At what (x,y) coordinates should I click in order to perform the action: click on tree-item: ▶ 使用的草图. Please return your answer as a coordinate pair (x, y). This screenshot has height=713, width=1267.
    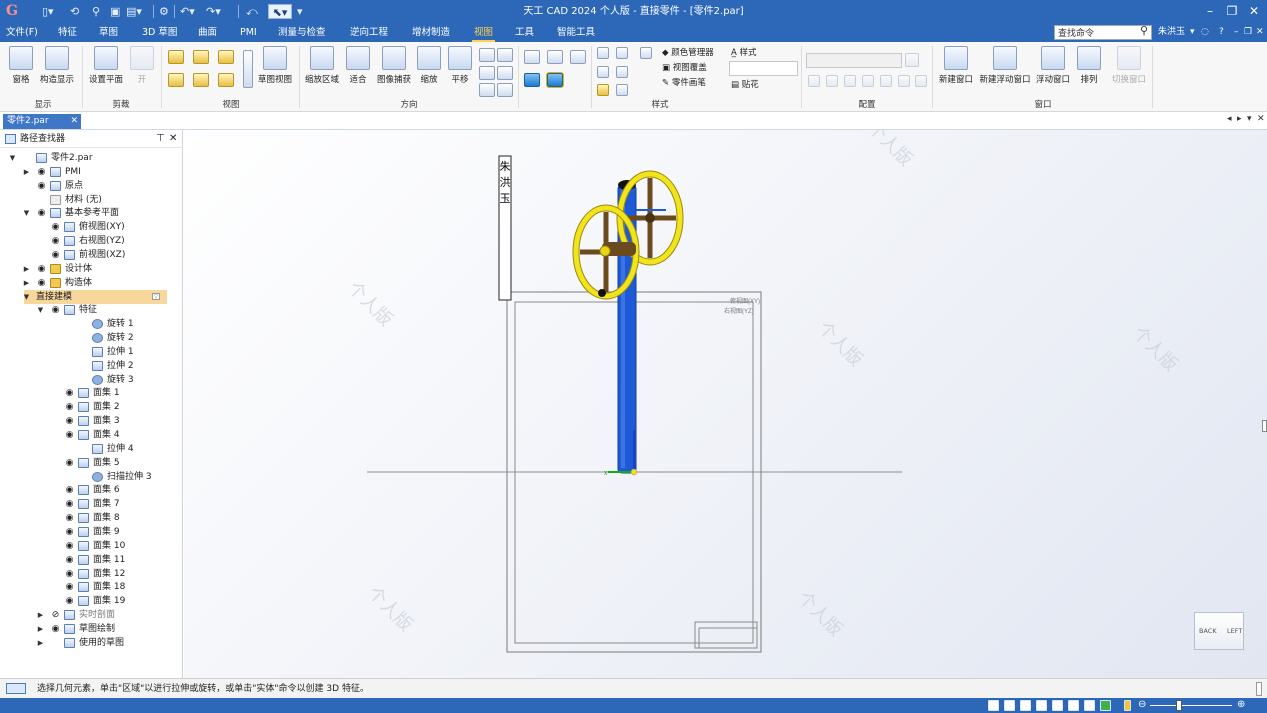
    Looking at the image, I should click on (91, 643).